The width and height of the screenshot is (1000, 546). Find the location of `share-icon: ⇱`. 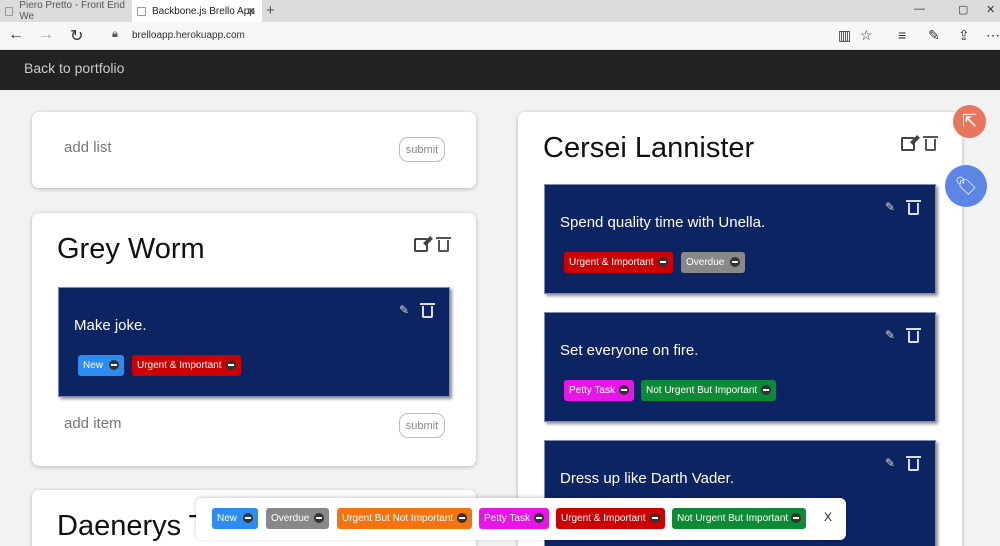

share-icon: ⇱ is located at coordinates (969, 121).